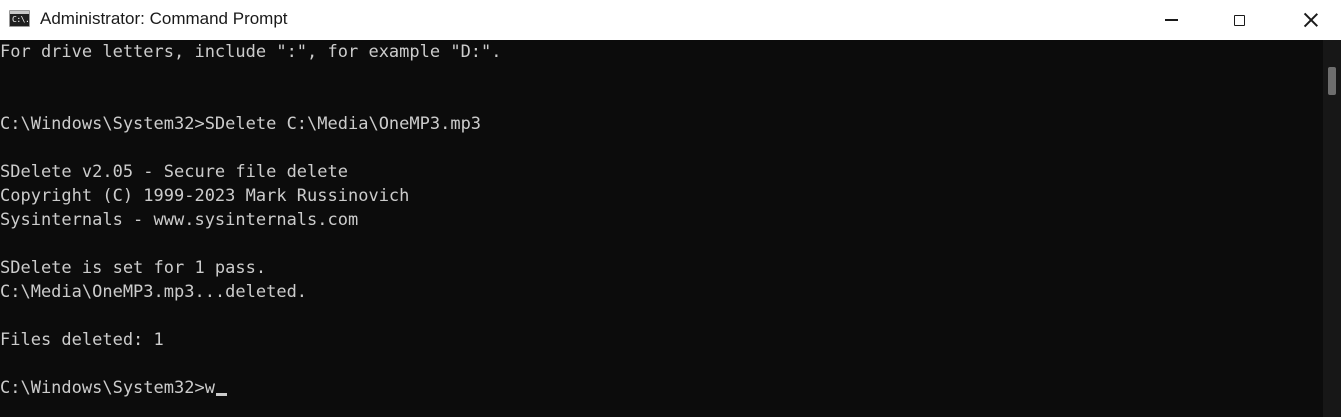 The width and height of the screenshot is (1341, 417). I want to click on minimize-icon, so click(1171, 20).